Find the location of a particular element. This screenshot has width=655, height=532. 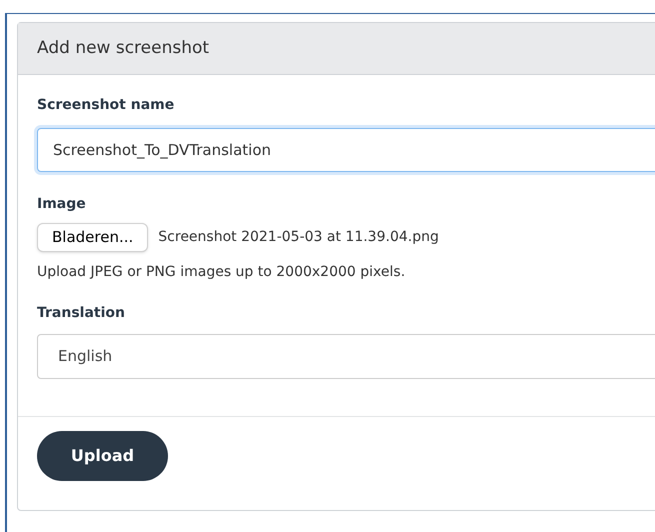

field-label: Translation is located at coordinates (81, 313).